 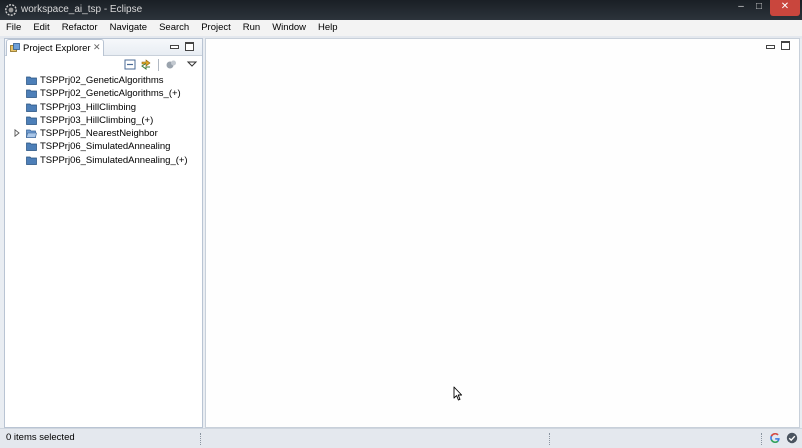 I want to click on menu-navigate: Navigate, so click(x=129, y=28).